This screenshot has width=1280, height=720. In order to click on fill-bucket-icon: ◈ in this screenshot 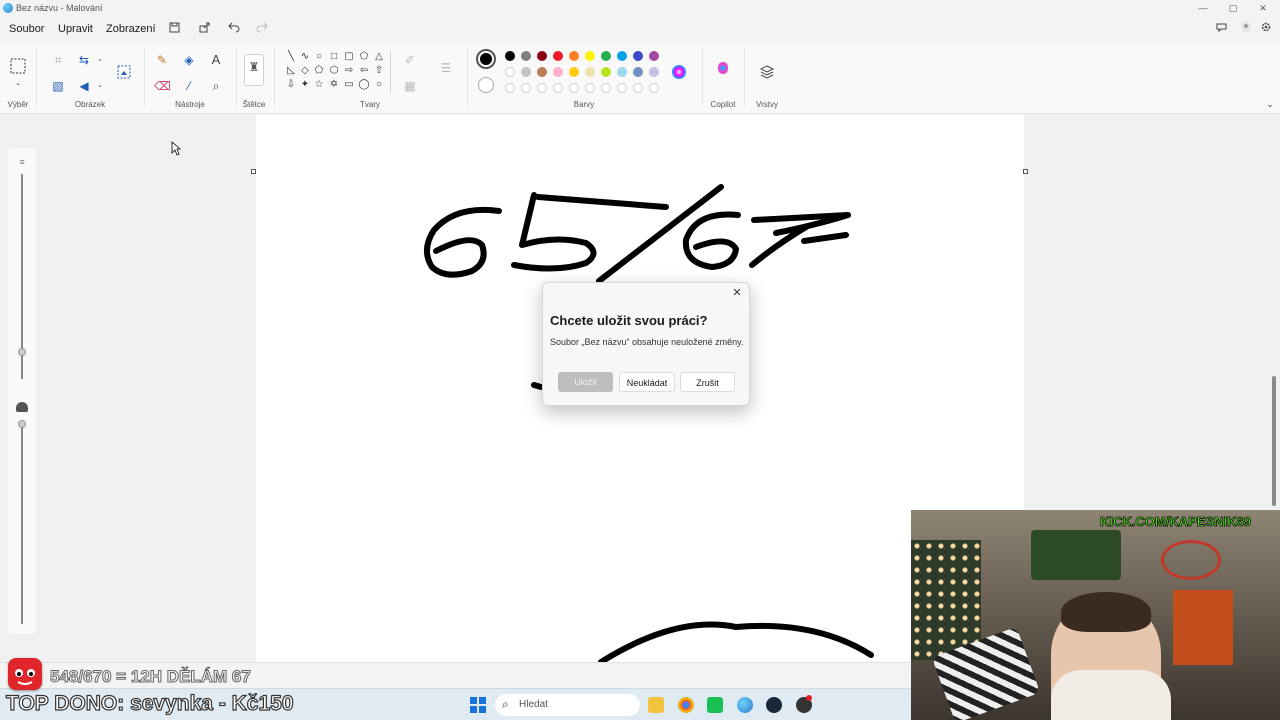, I will do `click(189, 60)`.